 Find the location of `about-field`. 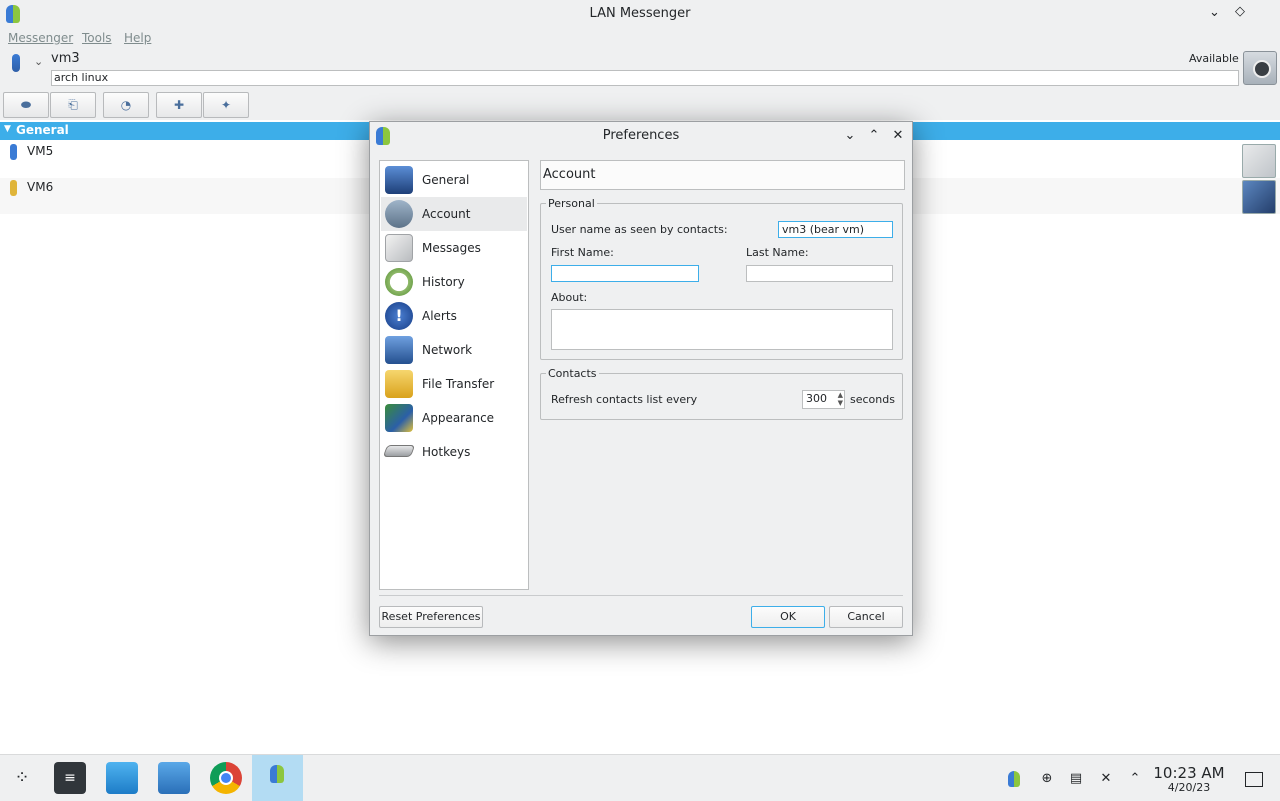

about-field is located at coordinates (722, 329).